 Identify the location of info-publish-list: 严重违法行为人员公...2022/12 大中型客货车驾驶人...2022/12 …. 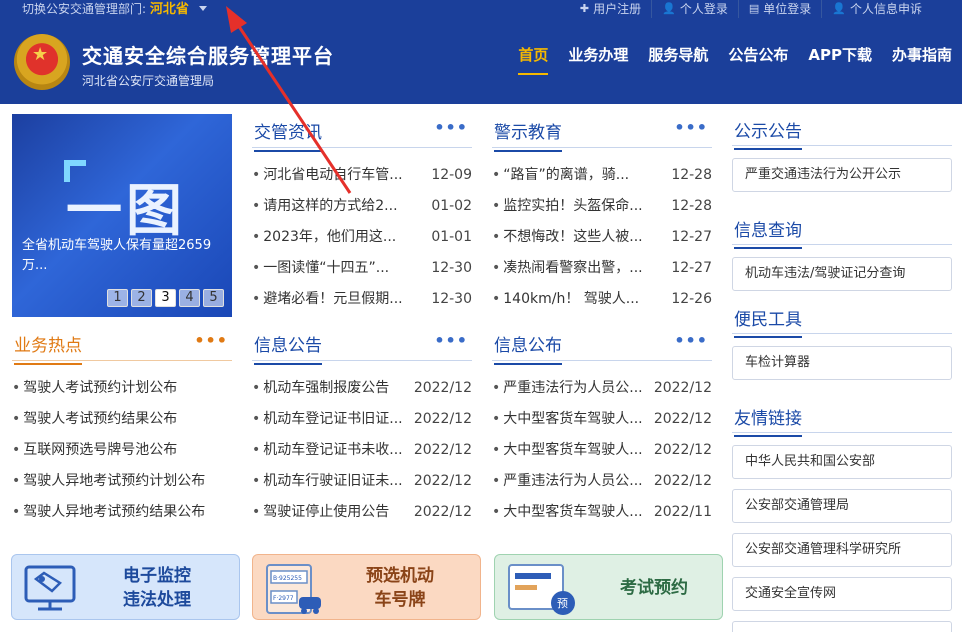
(602, 450).